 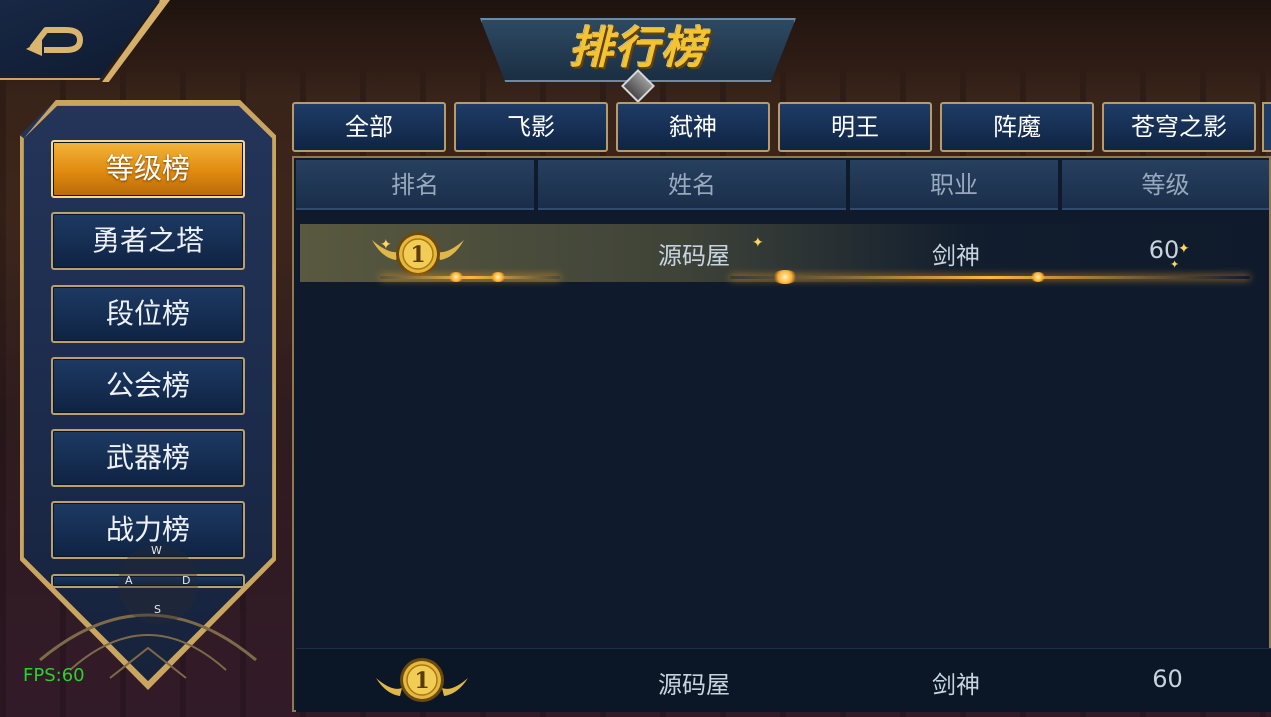 What do you see at coordinates (1165, 185) in the screenshot?
I see `header-level: 等级` at bounding box center [1165, 185].